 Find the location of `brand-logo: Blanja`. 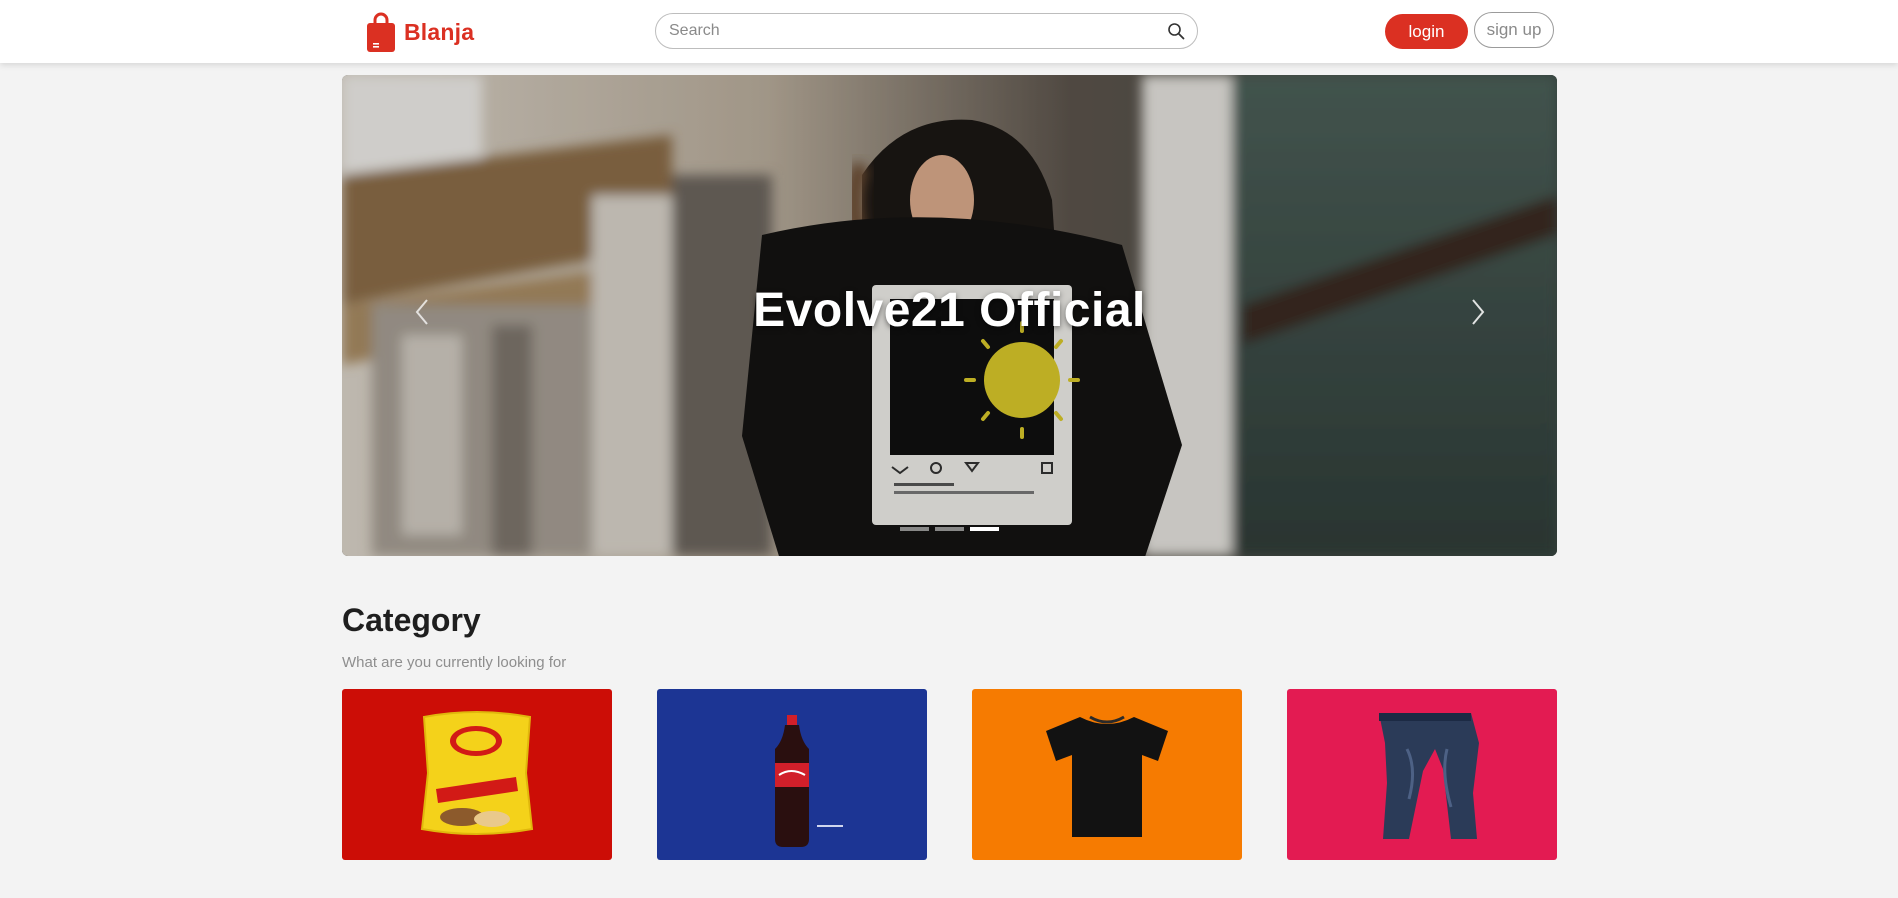

brand-logo: Blanja is located at coordinates (420, 32).